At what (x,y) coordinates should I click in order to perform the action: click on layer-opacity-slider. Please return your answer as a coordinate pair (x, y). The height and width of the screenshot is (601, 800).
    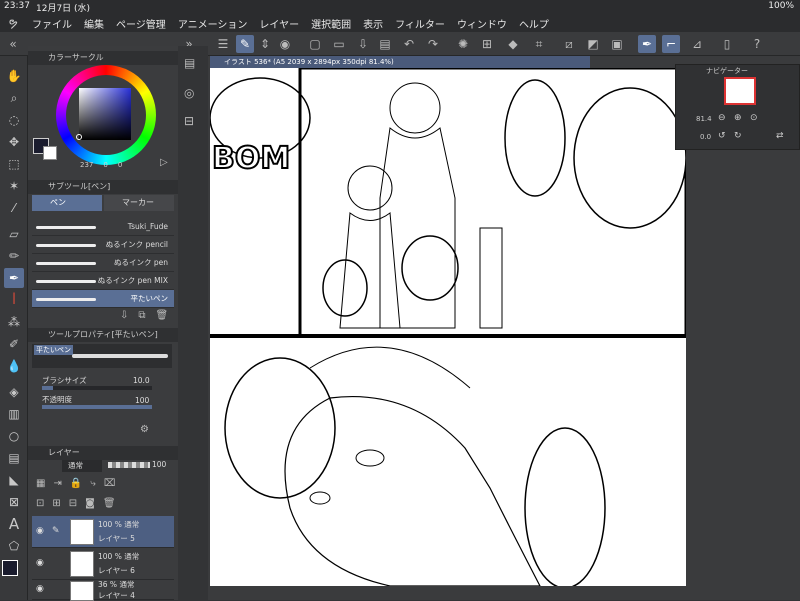
    Looking at the image, I should click on (129, 465).